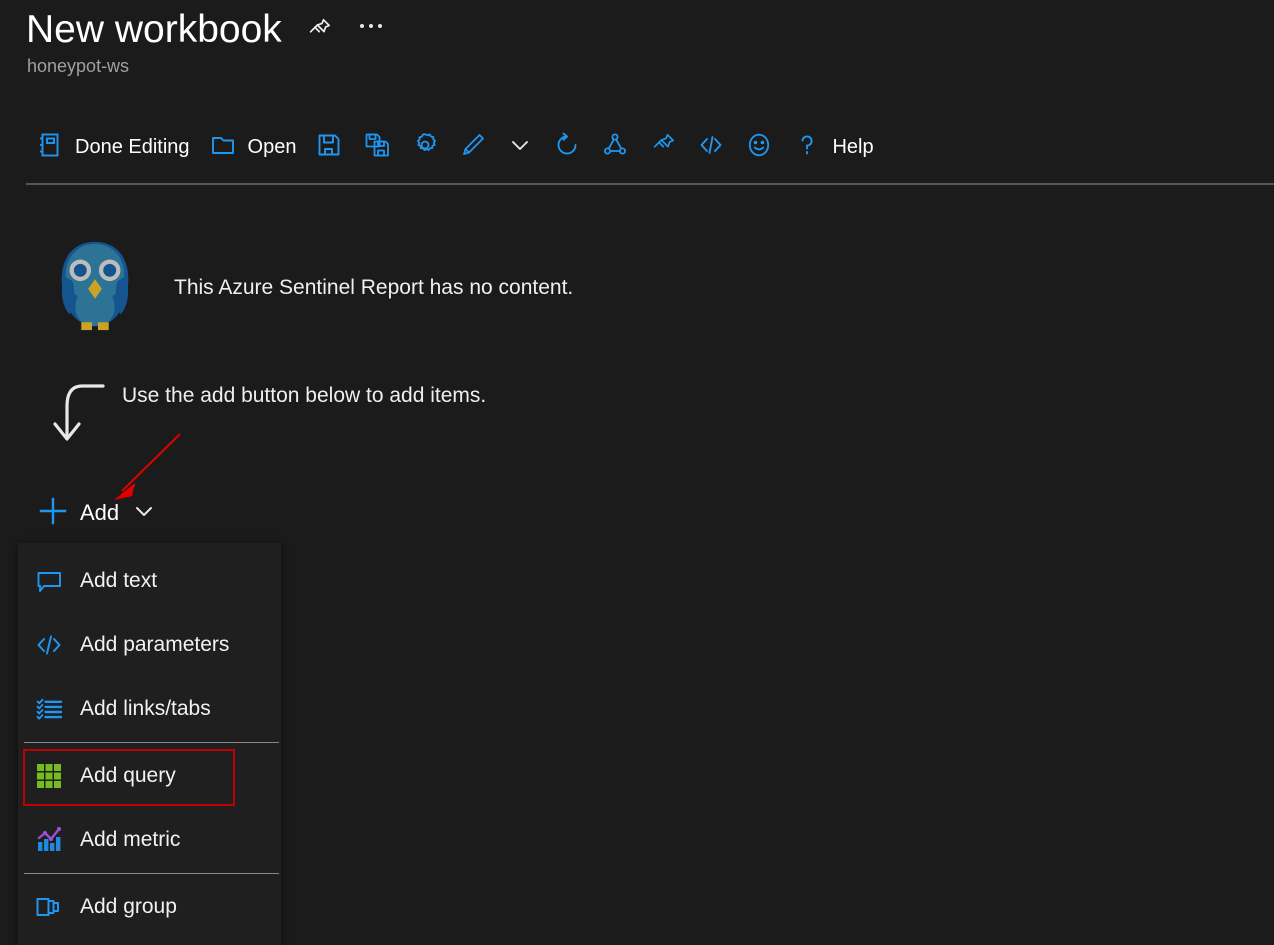 The width and height of the screenshot is (1274, 945). I want to click on menu-item-add-query: Add query, so click(149, 776).